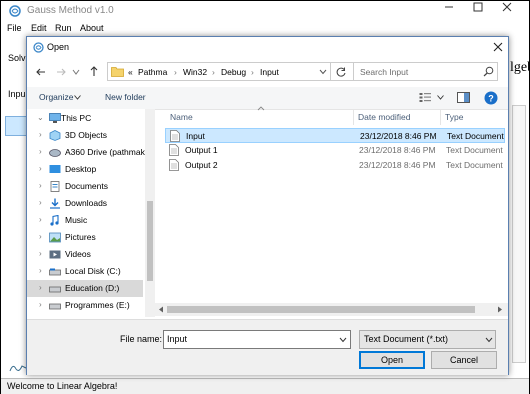  I want to click on nav-local-disk-c: › Local Disk (C:), so click(85, 271).